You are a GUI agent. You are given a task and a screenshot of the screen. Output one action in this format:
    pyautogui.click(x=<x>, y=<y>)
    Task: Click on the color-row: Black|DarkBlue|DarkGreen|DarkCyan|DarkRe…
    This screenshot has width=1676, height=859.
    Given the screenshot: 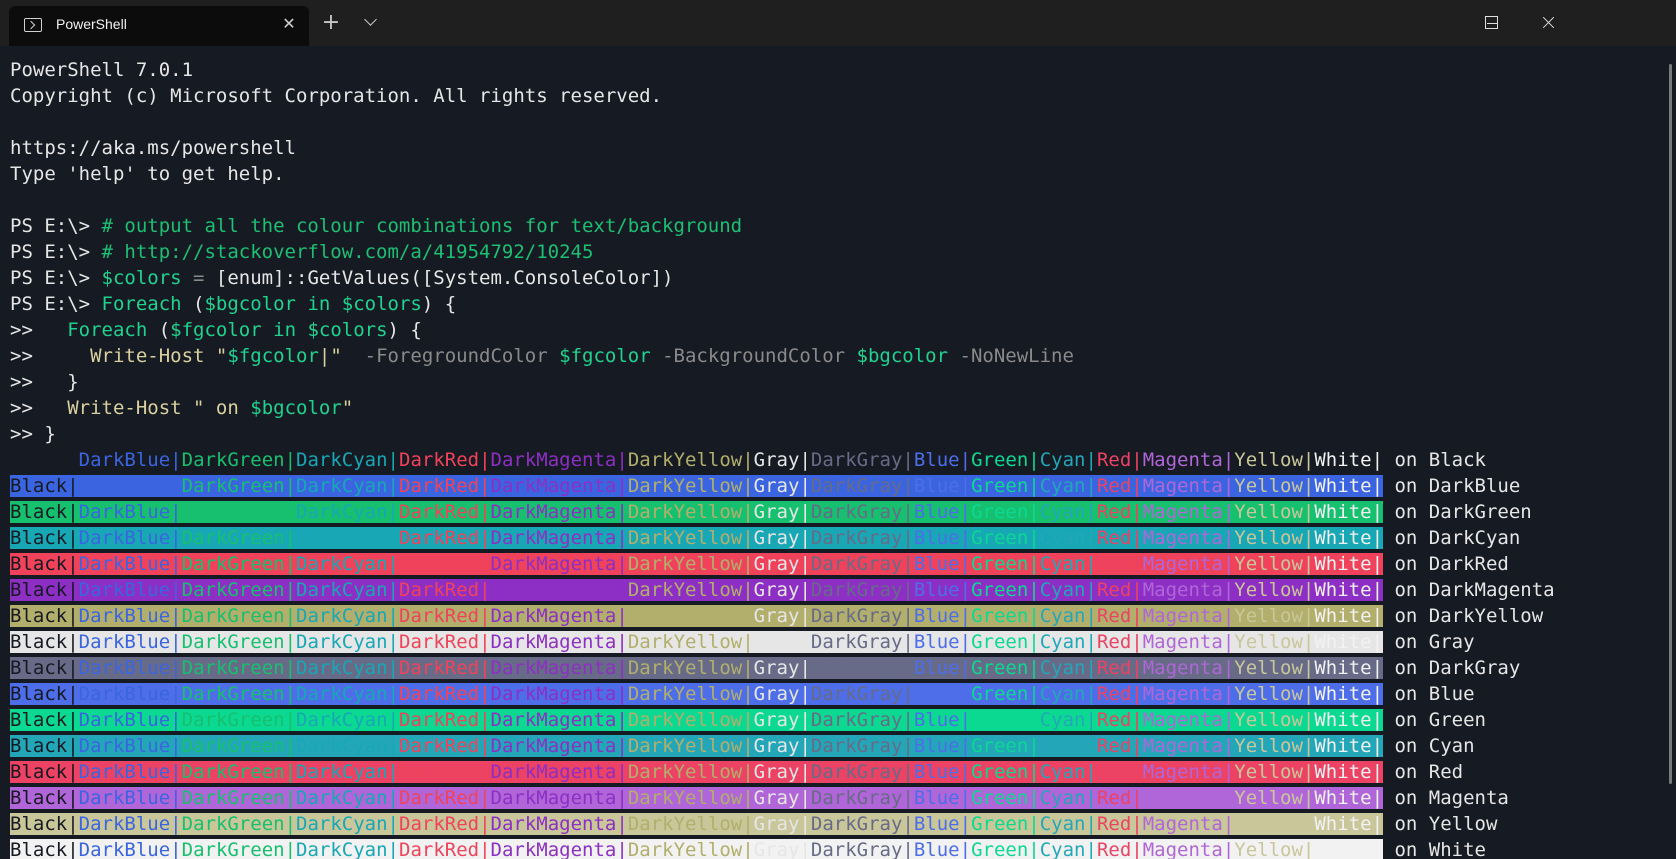 What is the action you would take?
    pyautogui.click(x=782, y=564)
    